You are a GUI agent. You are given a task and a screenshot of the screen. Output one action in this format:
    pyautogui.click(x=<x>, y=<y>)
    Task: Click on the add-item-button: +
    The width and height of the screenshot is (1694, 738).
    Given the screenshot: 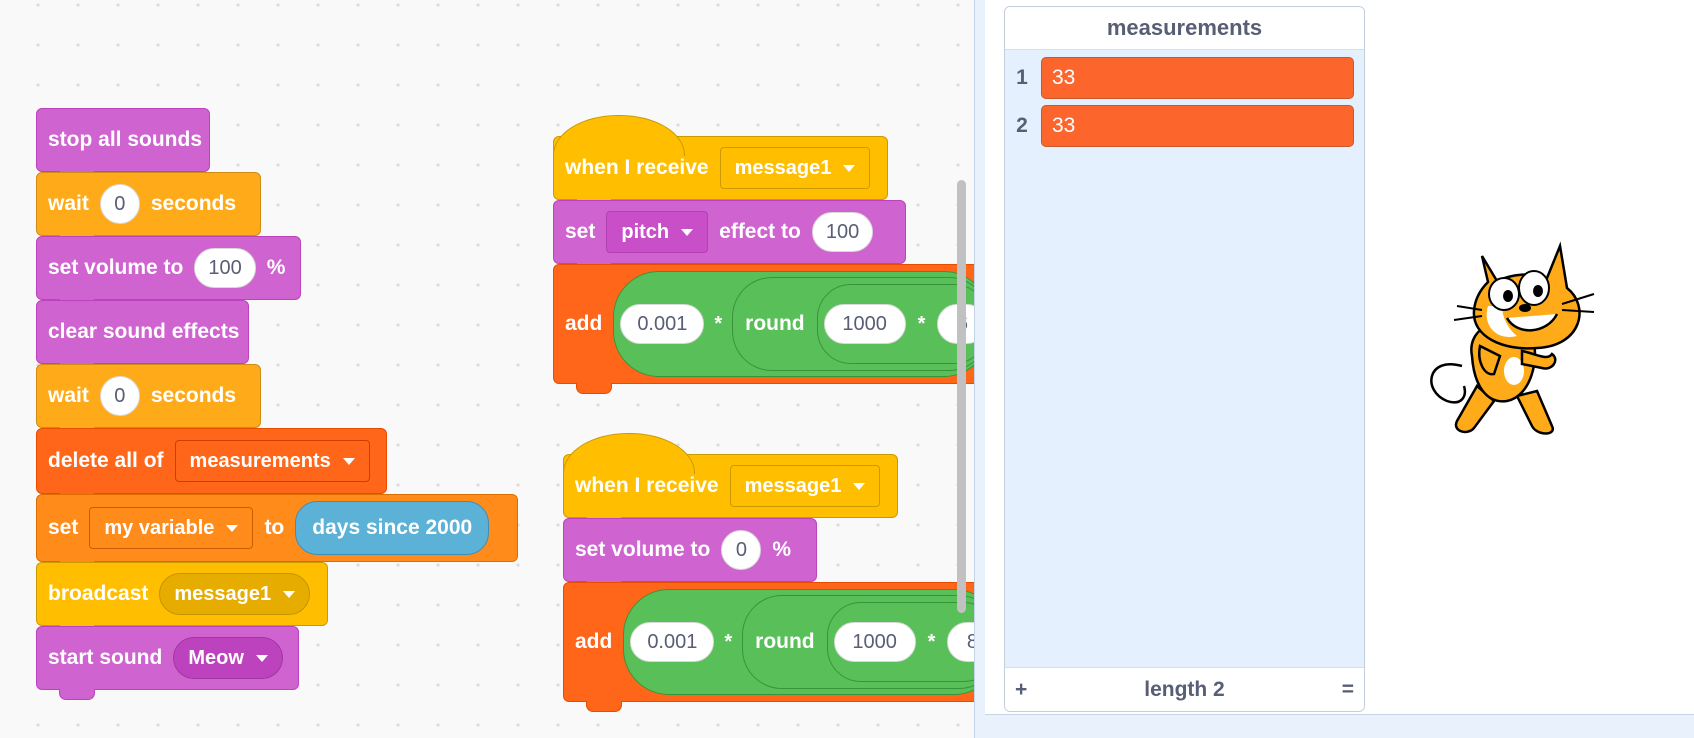 What is the action you would take?
    pyautogui.click(x=1021, y=690)
    